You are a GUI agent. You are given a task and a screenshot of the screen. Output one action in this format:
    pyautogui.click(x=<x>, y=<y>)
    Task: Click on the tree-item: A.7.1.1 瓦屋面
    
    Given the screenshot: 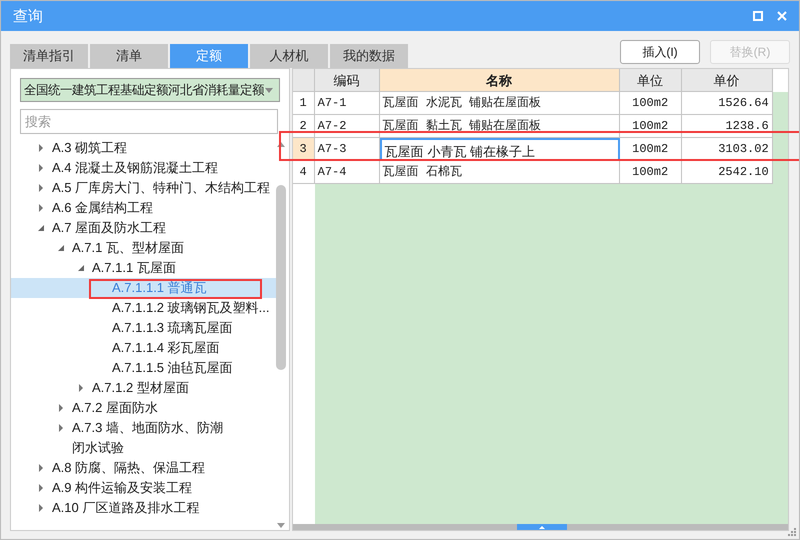 What is the action you would take?
    pyautogui.click(x=143, y=268)
    